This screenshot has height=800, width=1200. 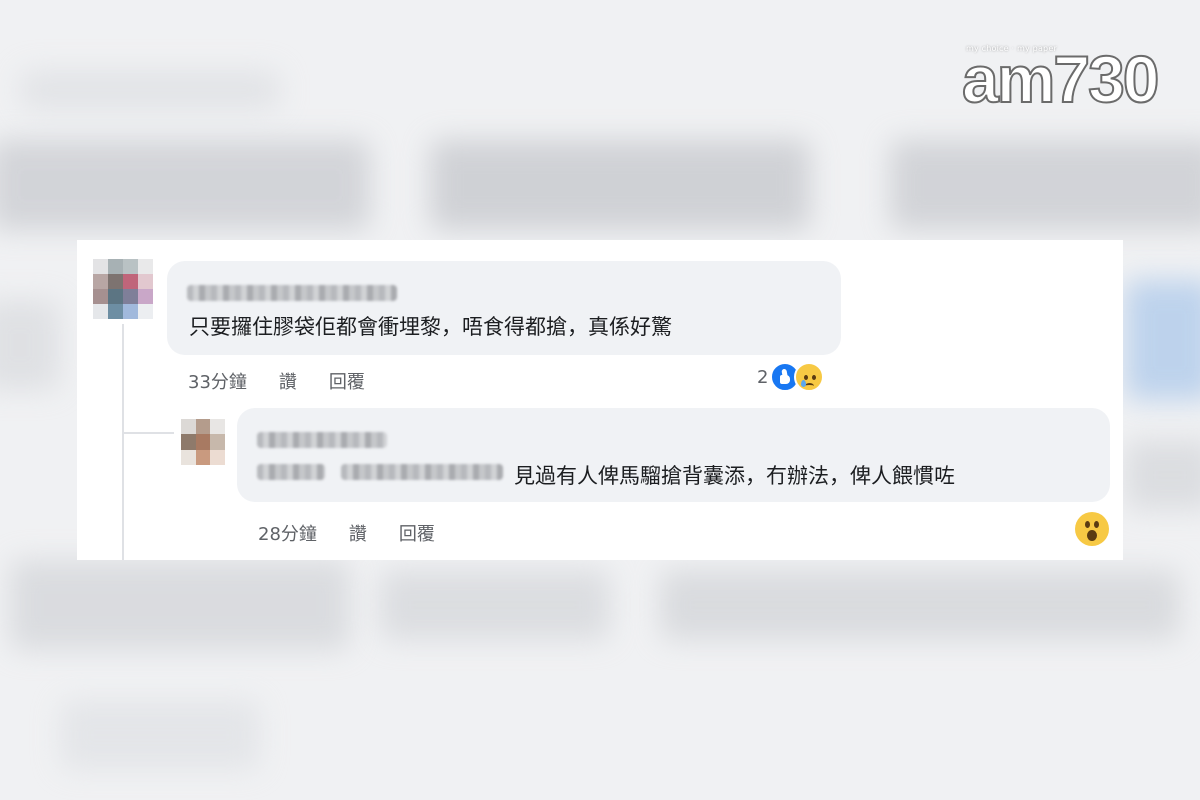 I want to click on thread-connector-vertical, so click(x=123, y=442).